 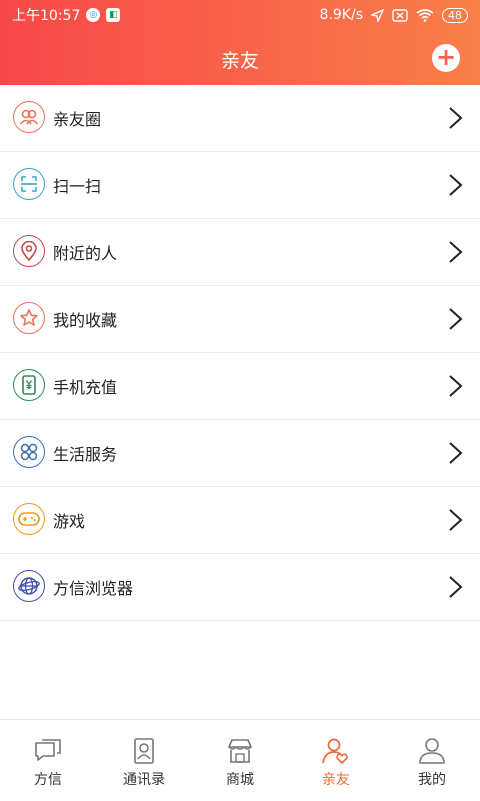 What do you see at coordinates (77, 119) in the screenshot?
I see `menu-item-label: 亲友圈` at bounding box center [77, 119].